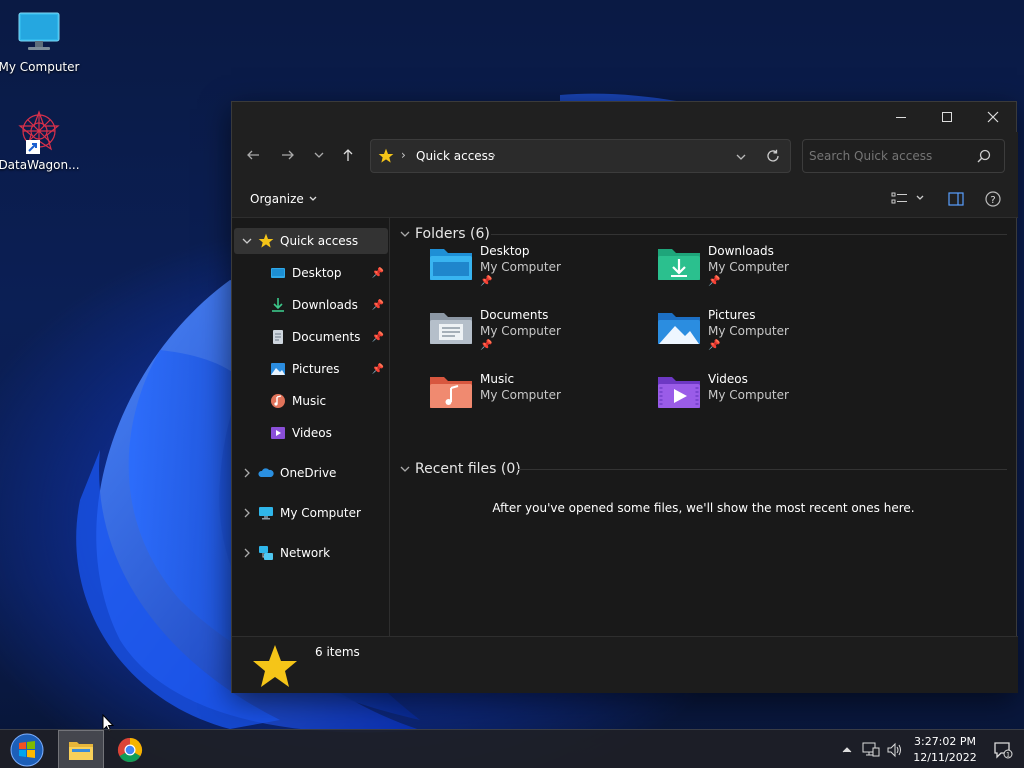 The height and width of the screenshot is (768, 1024). I want to click on sidebar-item-videos: Videos, so click(311, 433).